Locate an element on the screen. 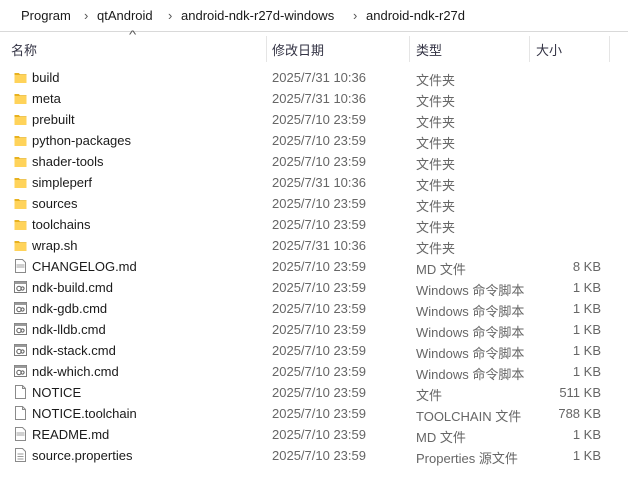 Image resolution: width=628 pixels, height=498 pixels. file-row: meta 2025/7/31 10:36 文件夹 is located at coordinates (314, 98).